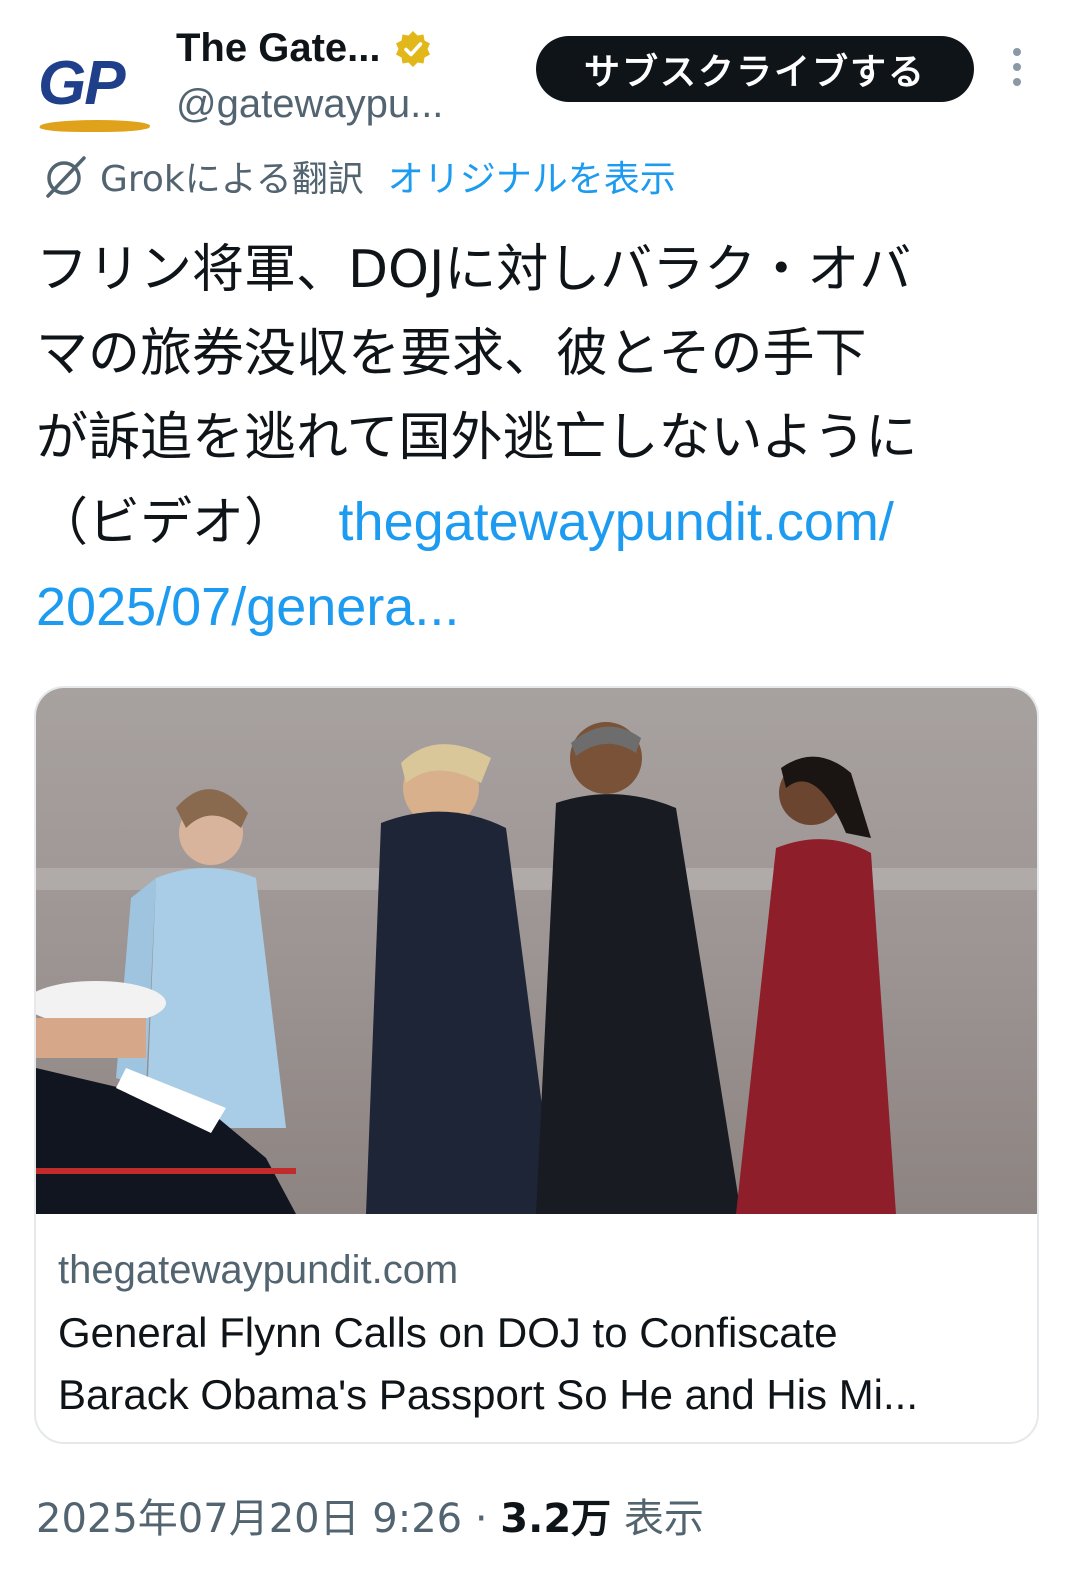 The image size is (1080, 1580). I want to click on card-domain: thegatewaypundit.com, so click(258, 1270).